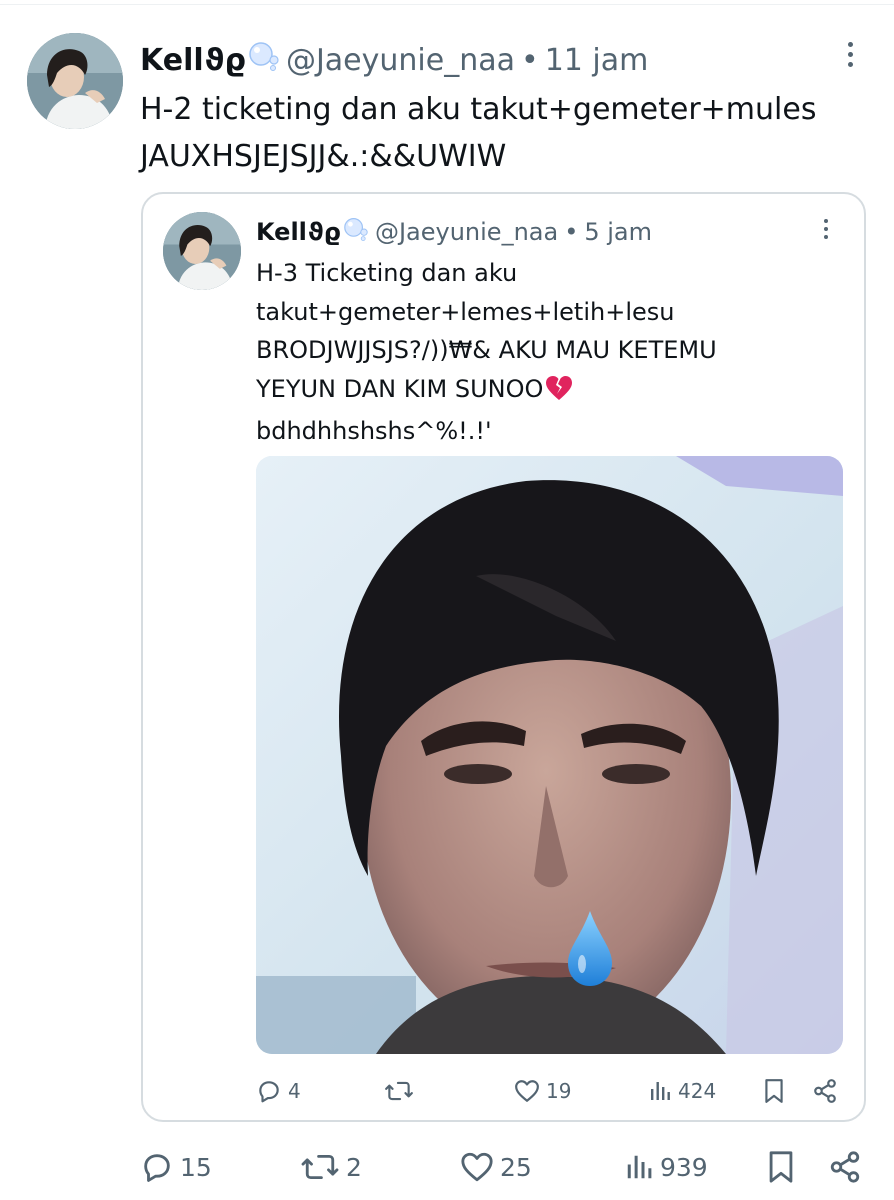  What do you see at coordinates (618, 232) in the screenshot?
I see `quoted-tweet-timestamp: 5 jam` at bounding box center [618, 232].